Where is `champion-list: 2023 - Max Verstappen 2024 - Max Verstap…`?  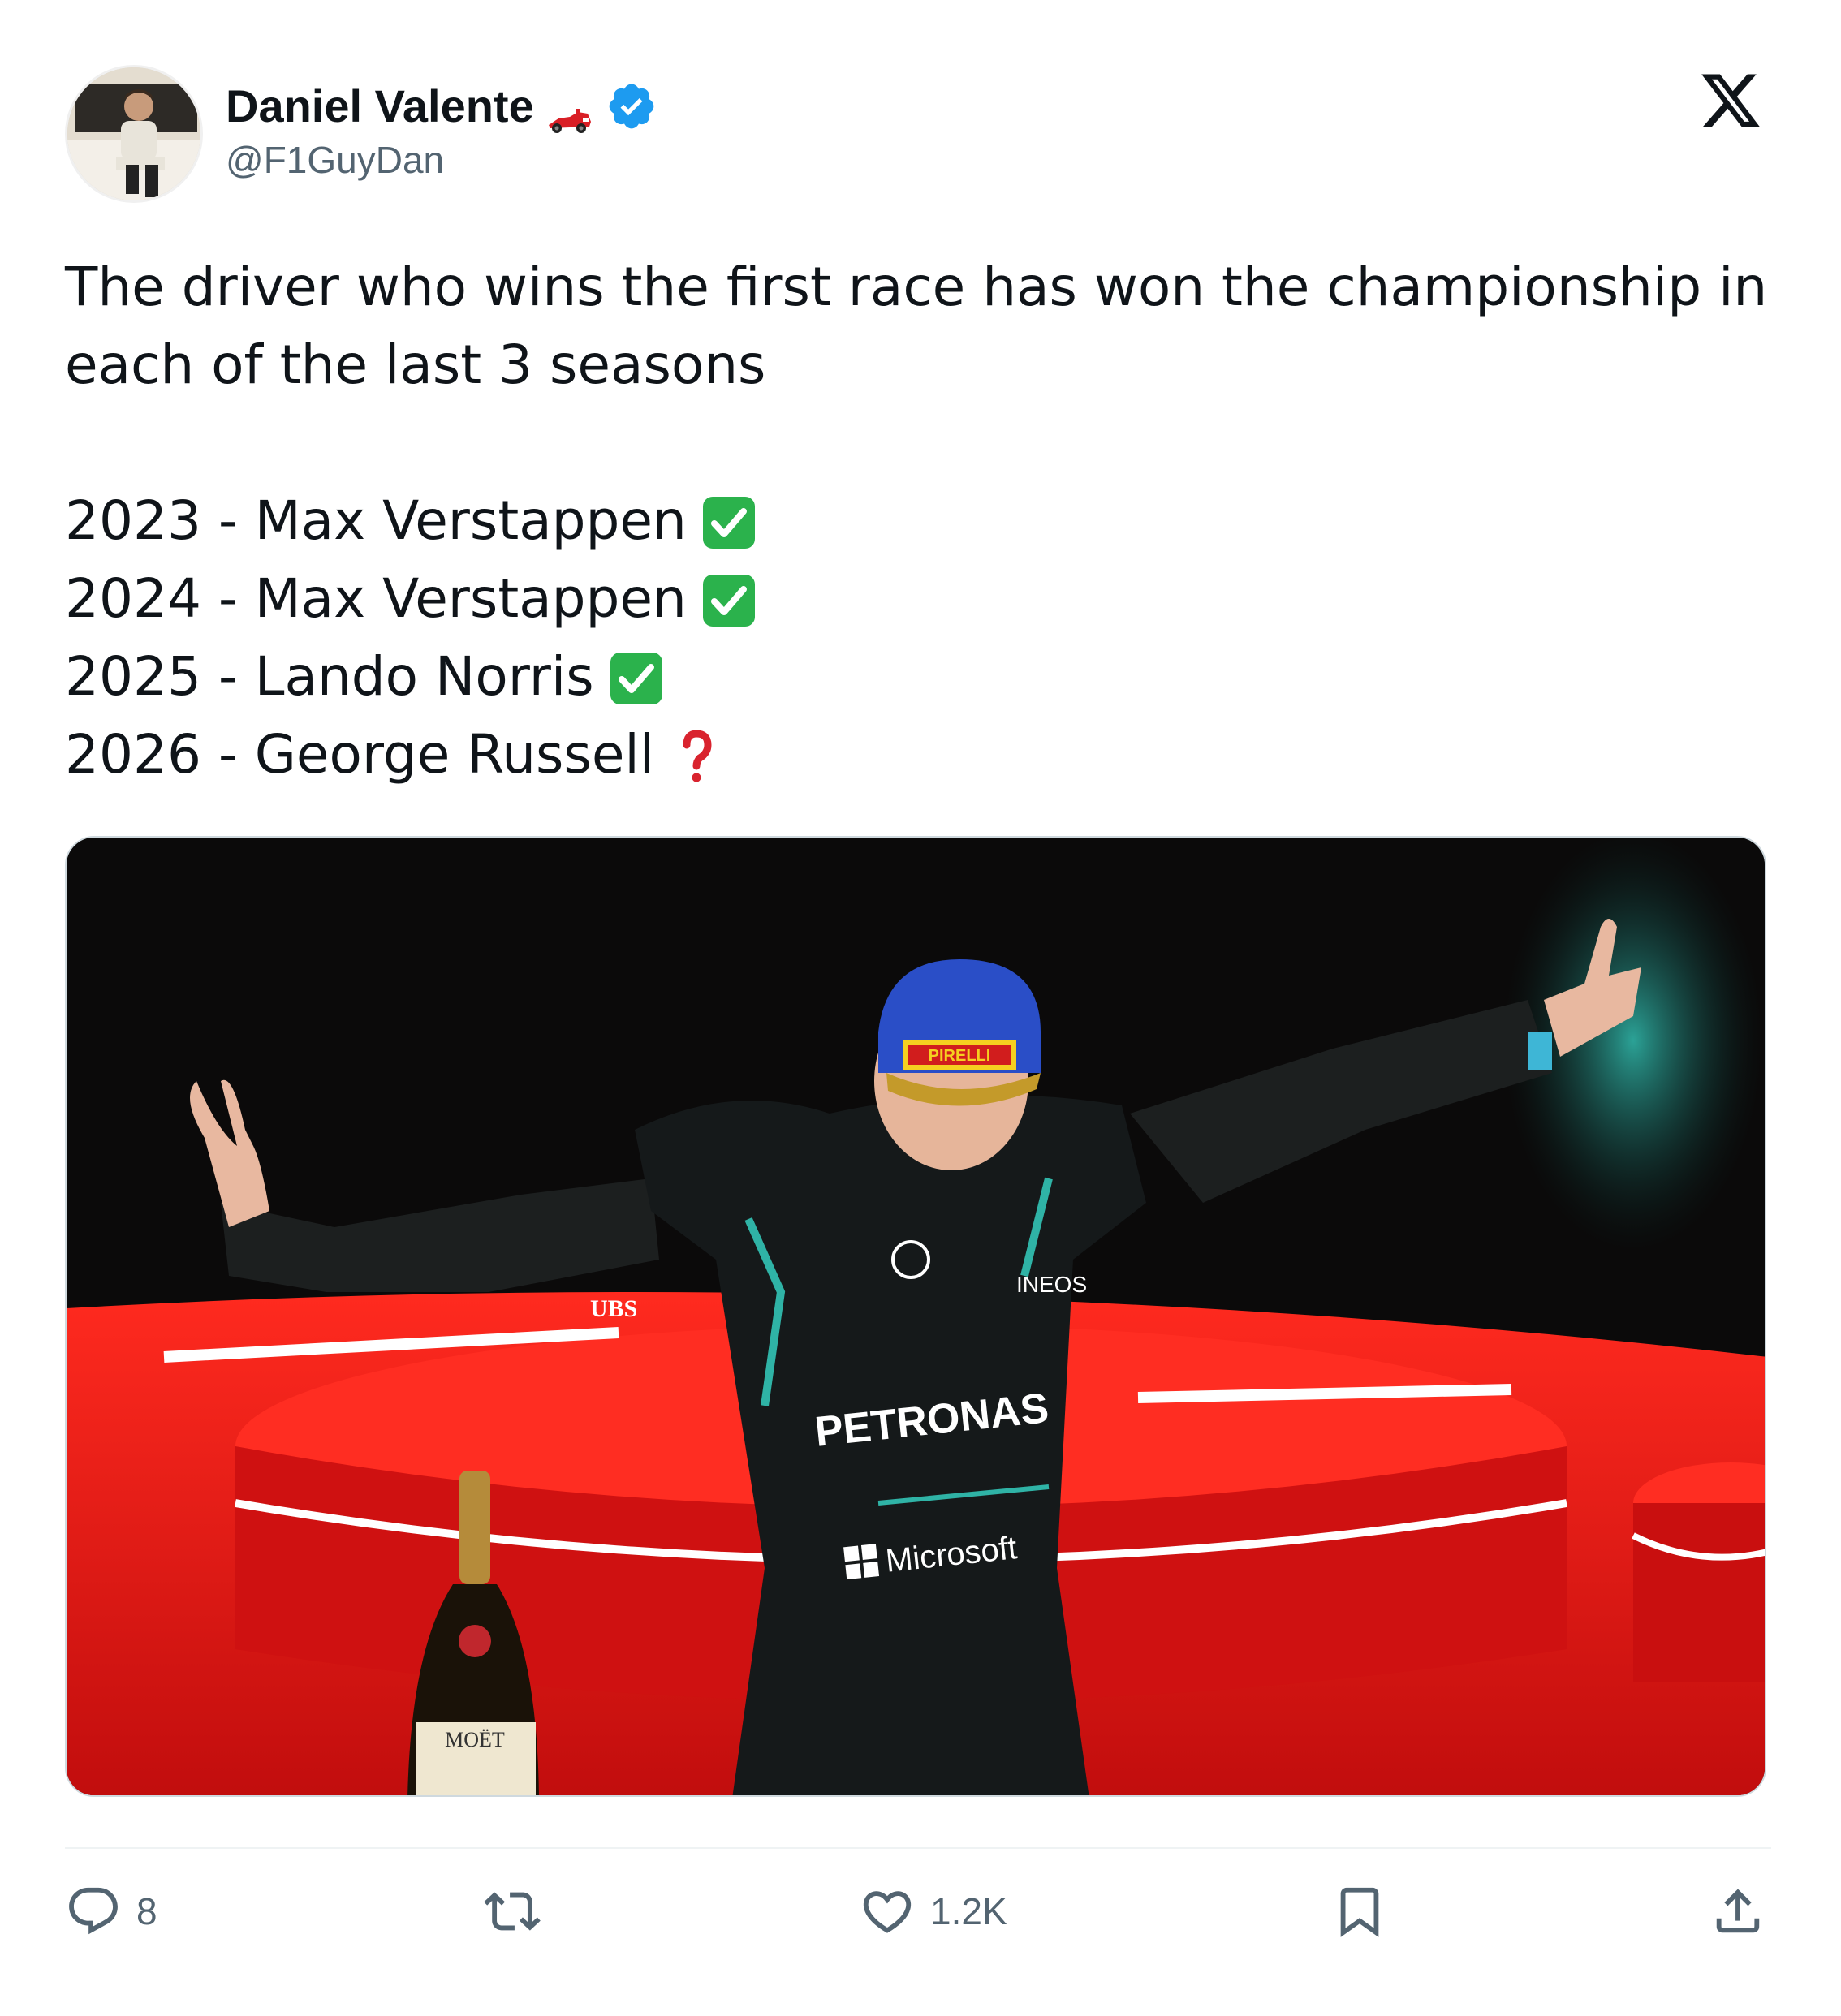
champion-list: 2023 - Max Verstappen 2024 - Max Verstap… is located at coordinates (411, 638).